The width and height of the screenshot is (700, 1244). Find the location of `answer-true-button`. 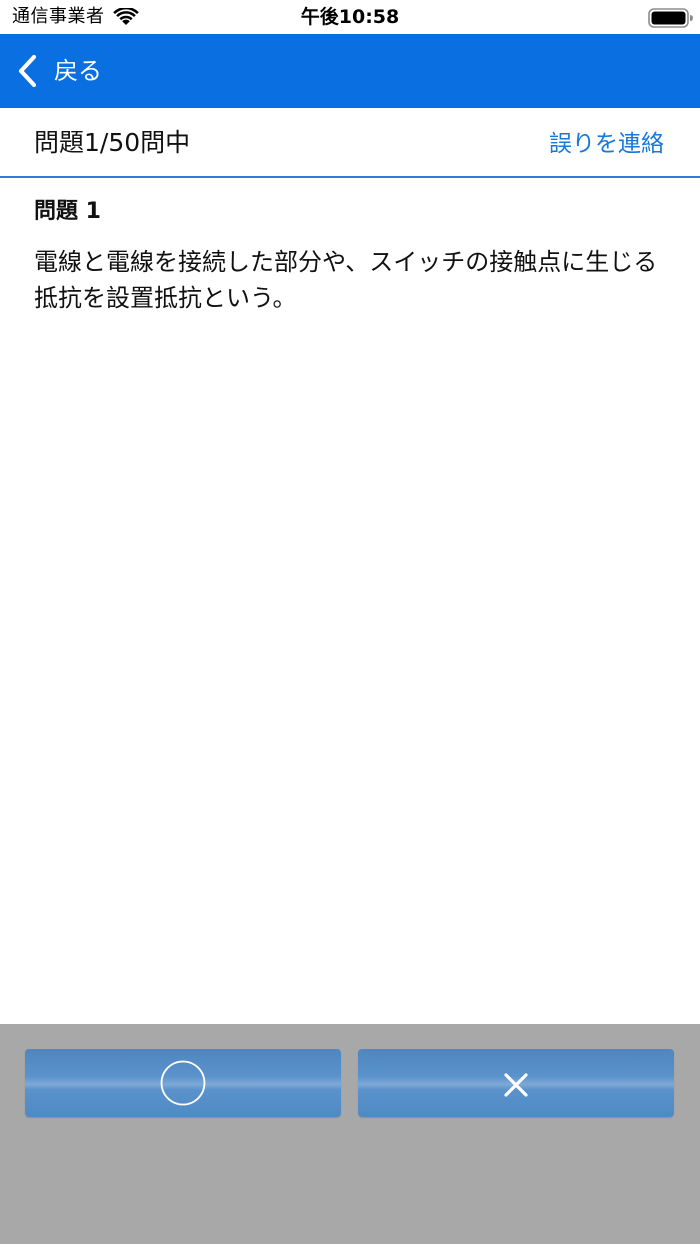

answer-true-button is located at coordinates (183, 1083).